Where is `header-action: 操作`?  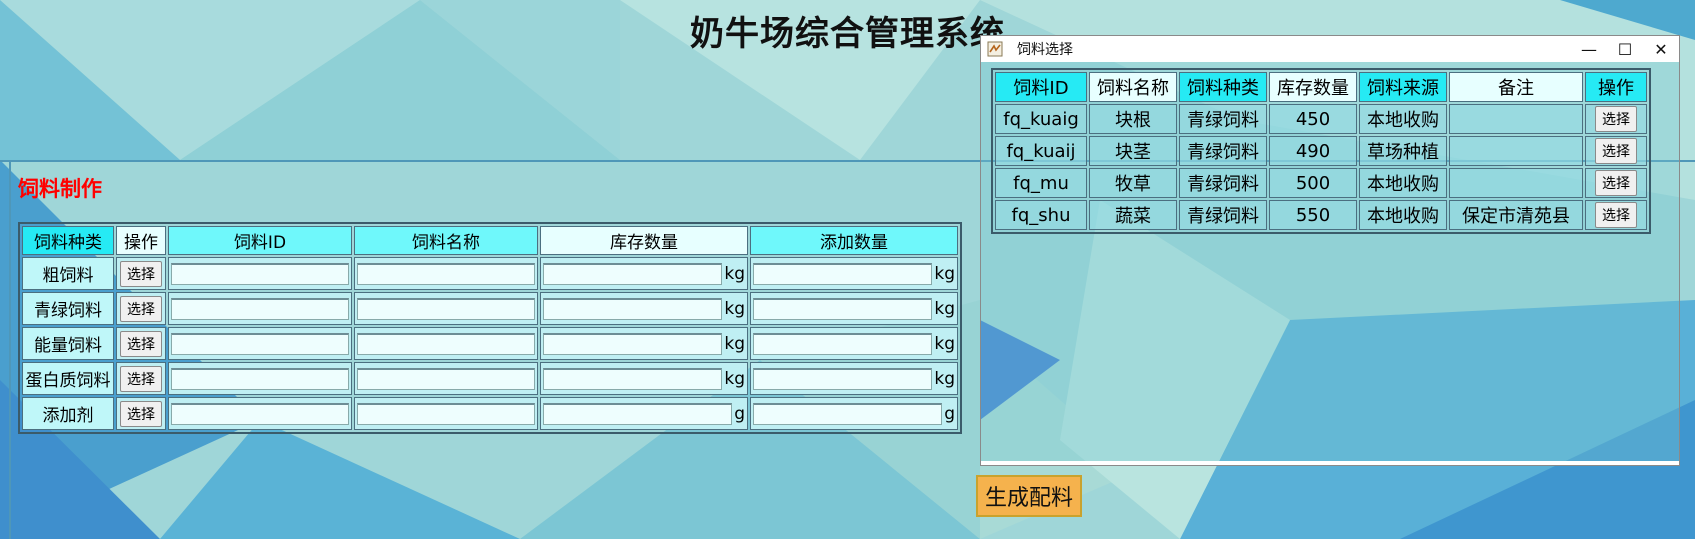
header-action: 操作 is located at coordinates (141, 240).